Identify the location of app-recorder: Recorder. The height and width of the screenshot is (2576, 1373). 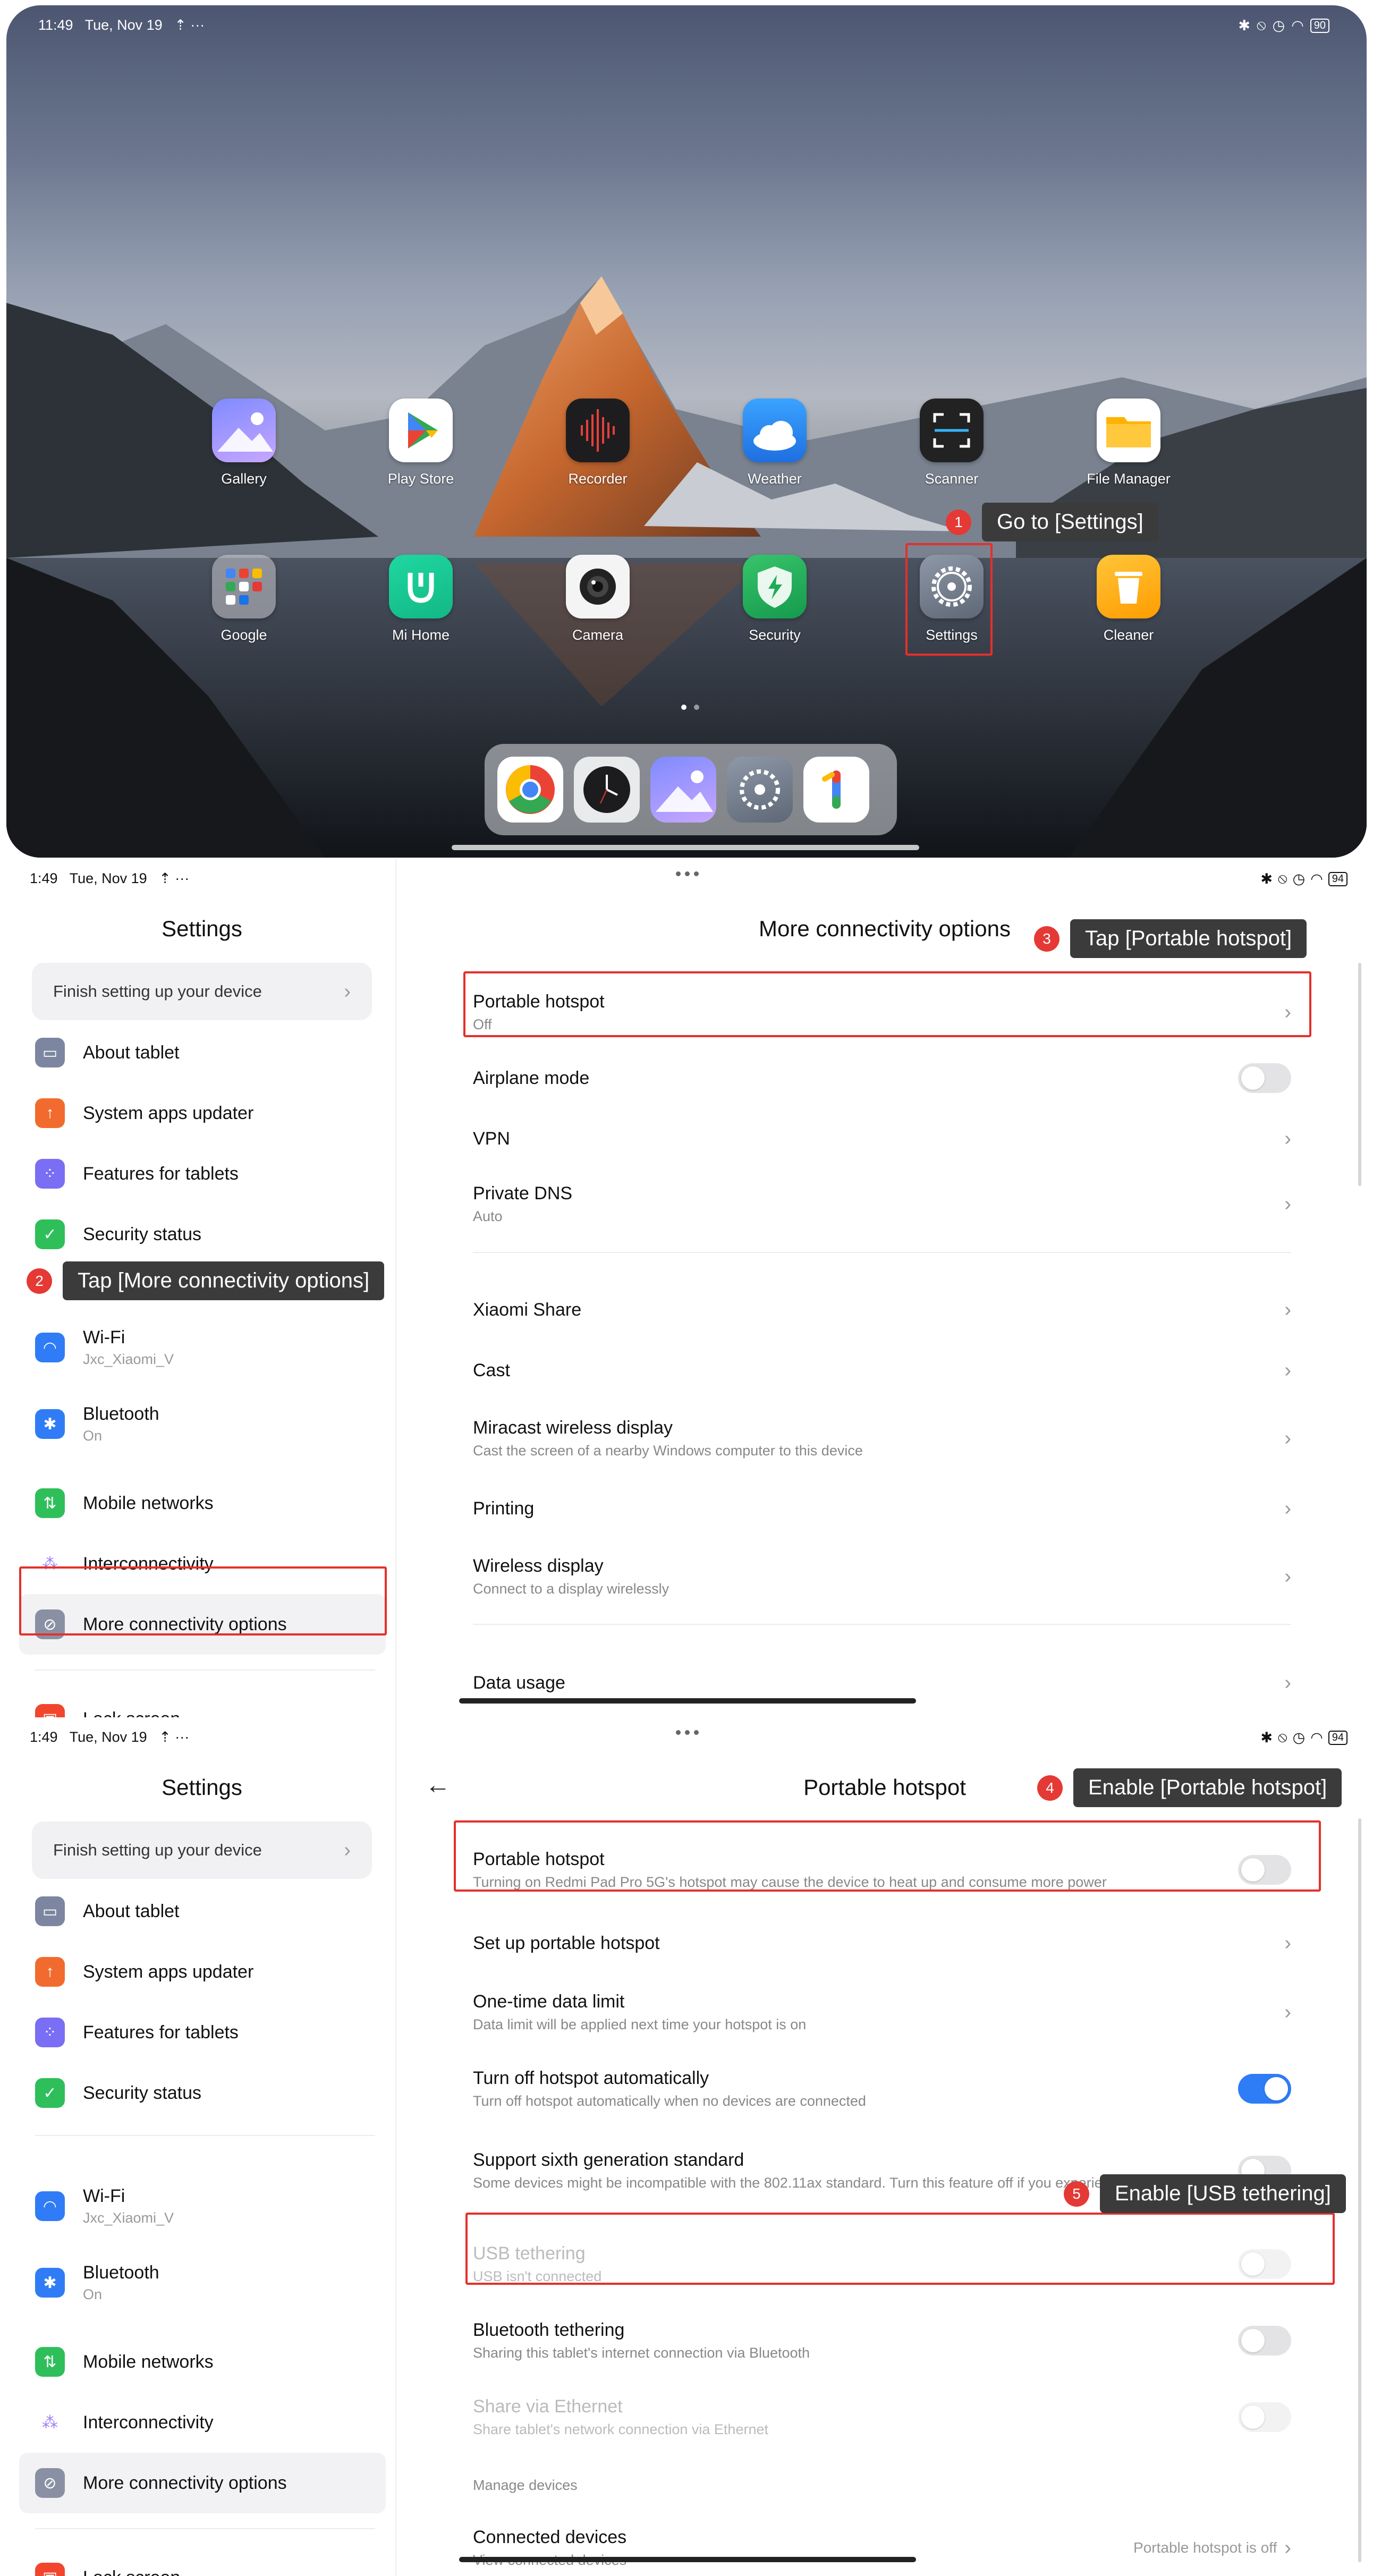
(598, 443).